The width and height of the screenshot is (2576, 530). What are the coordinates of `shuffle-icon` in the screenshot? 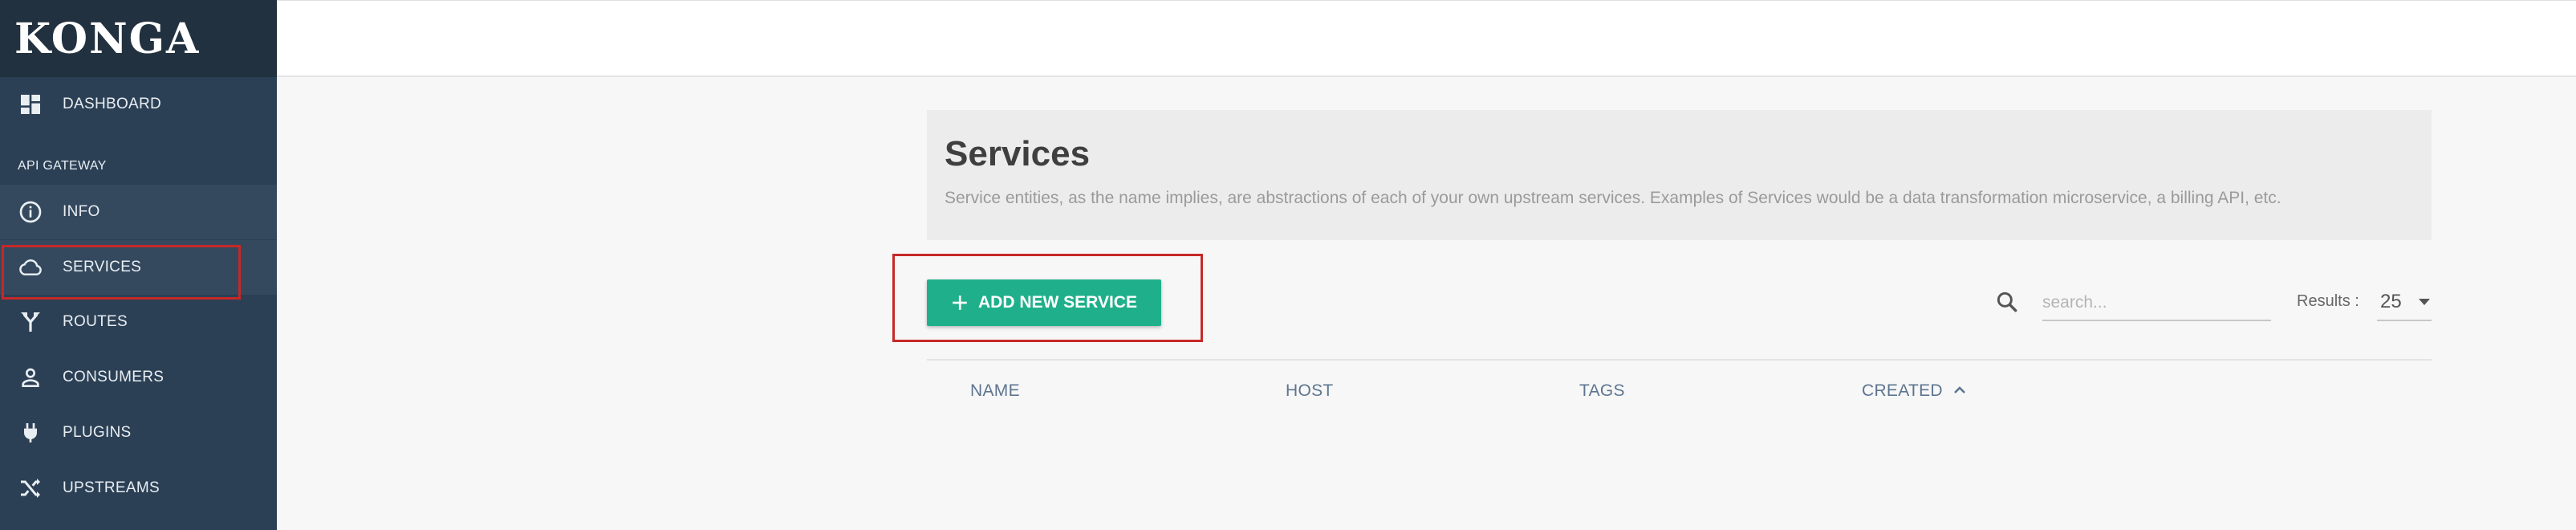 It's located at (30, 488).